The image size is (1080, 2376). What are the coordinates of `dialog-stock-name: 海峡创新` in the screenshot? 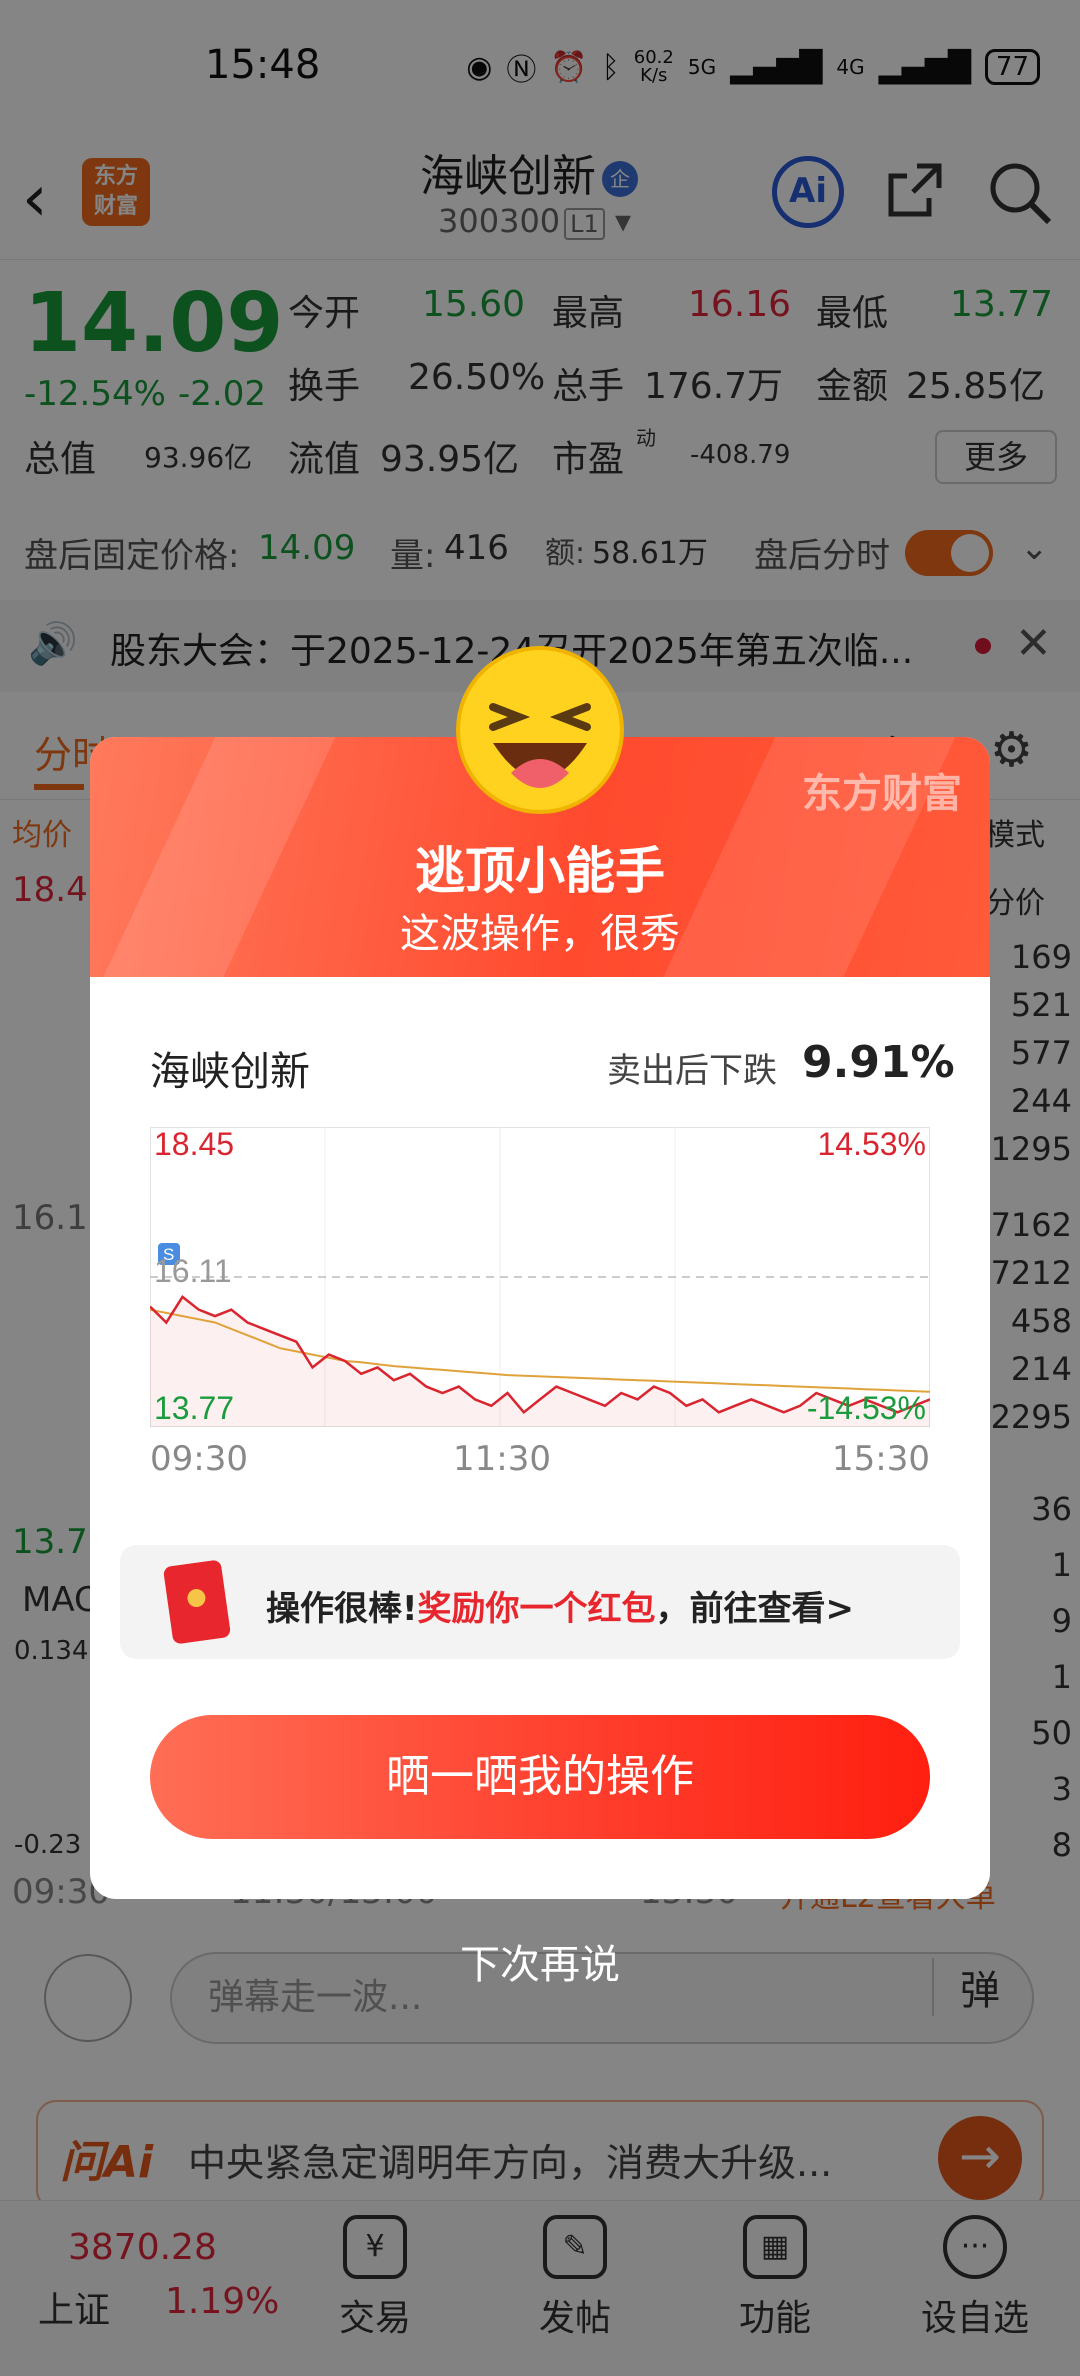 It's located at (230, 1072).